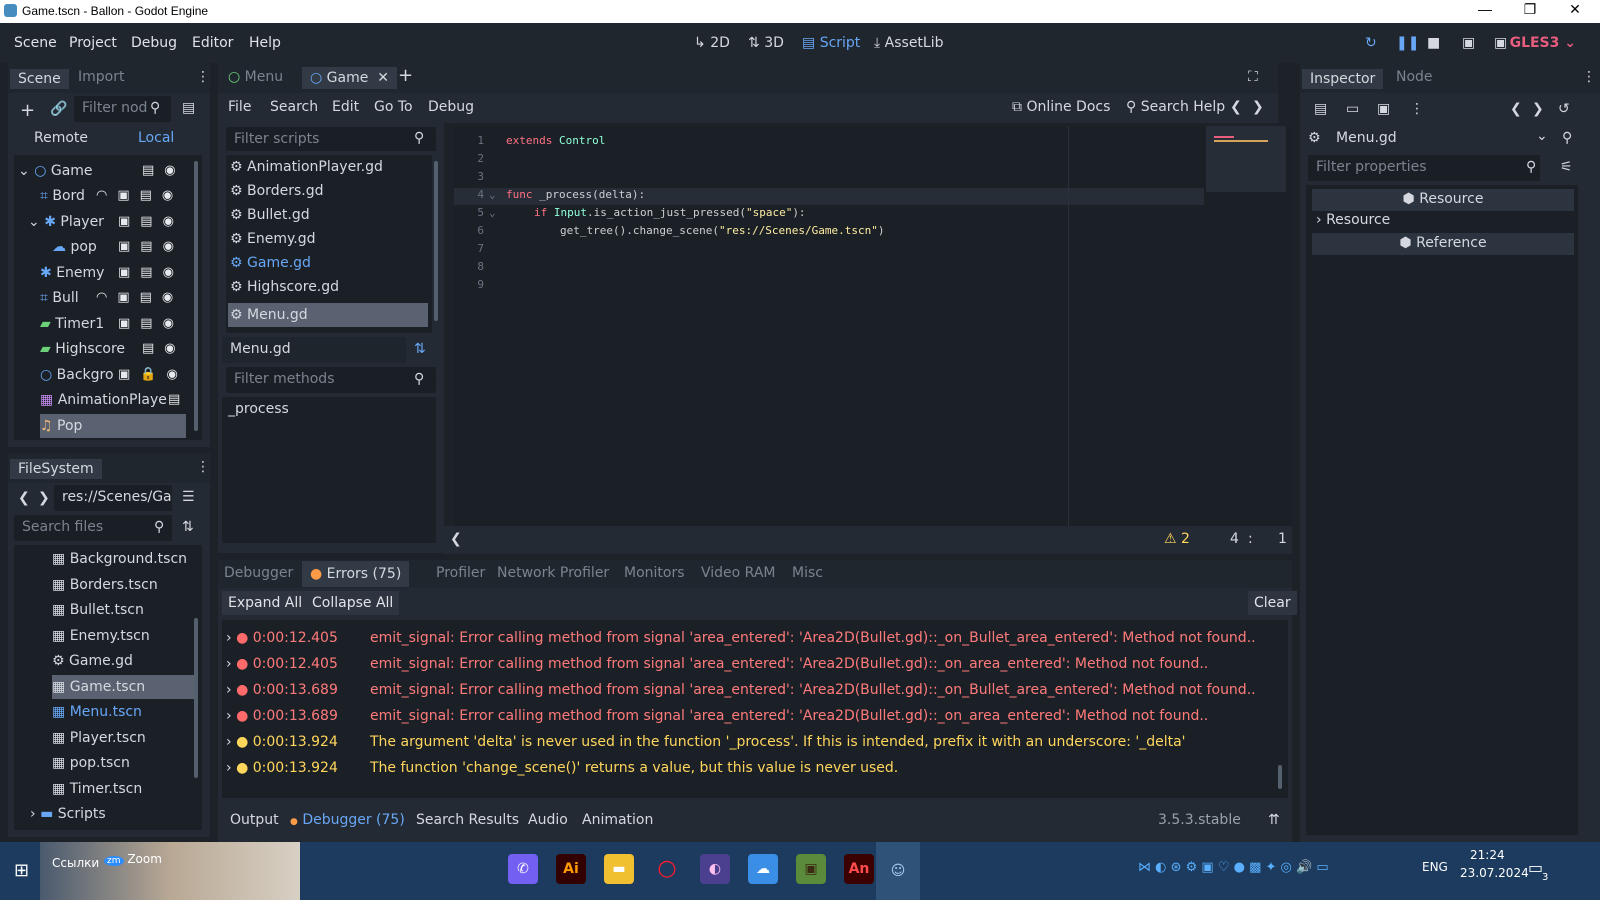 This screenshot has width=1600, height=900. I want to click on tab-filesystem: FileSystem, so click(56, 469).